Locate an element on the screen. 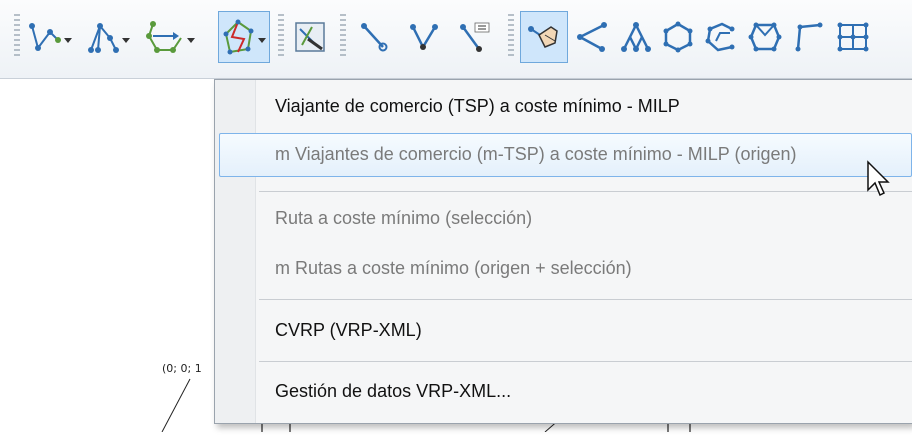 Image resolution: width=912 pixels, height=437 pixels. edit-graph-icon is located at coordinates (310, 37).